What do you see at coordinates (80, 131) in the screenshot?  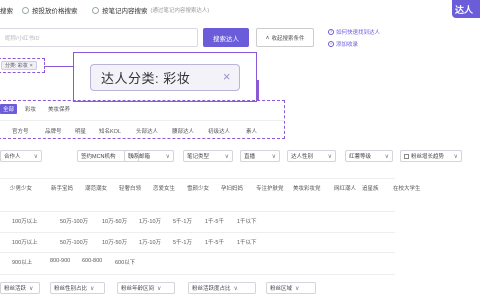 I see `type-tab: 明星` at bounding box center [80, 131].